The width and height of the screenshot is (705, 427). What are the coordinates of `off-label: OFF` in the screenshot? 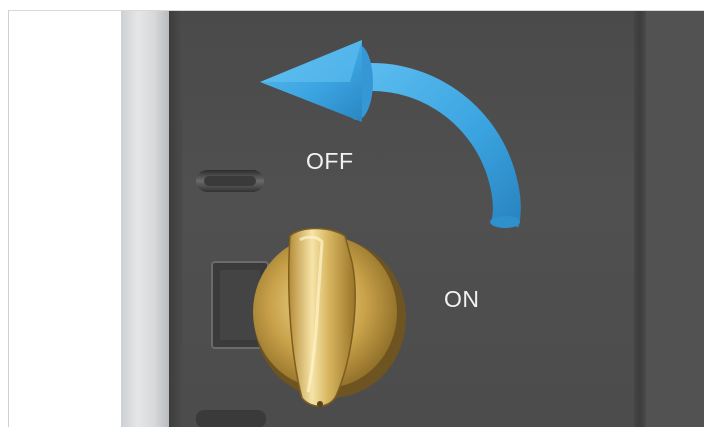 It's located at (330, 161).